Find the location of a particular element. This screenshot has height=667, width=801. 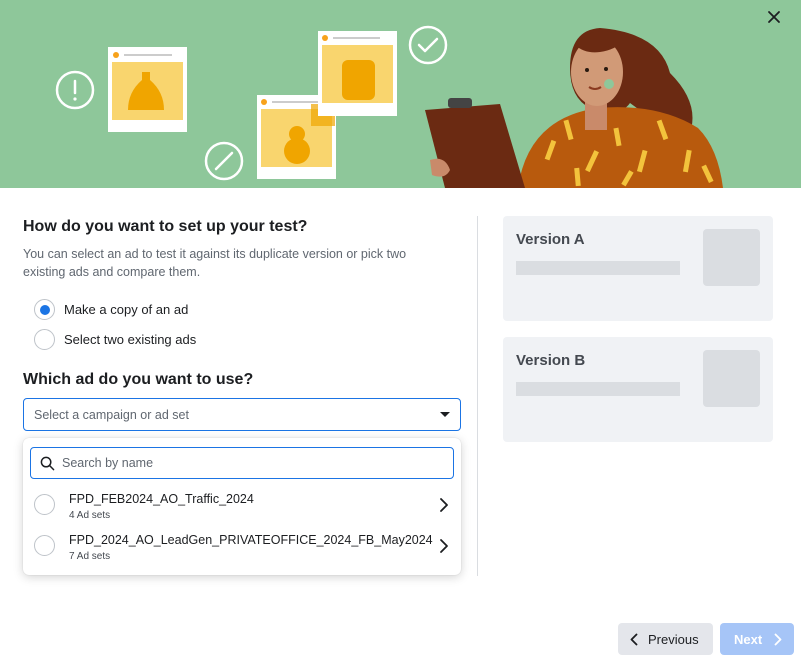

campaign-select: Select a campaign or ad set is located at coordinates (242, 414).